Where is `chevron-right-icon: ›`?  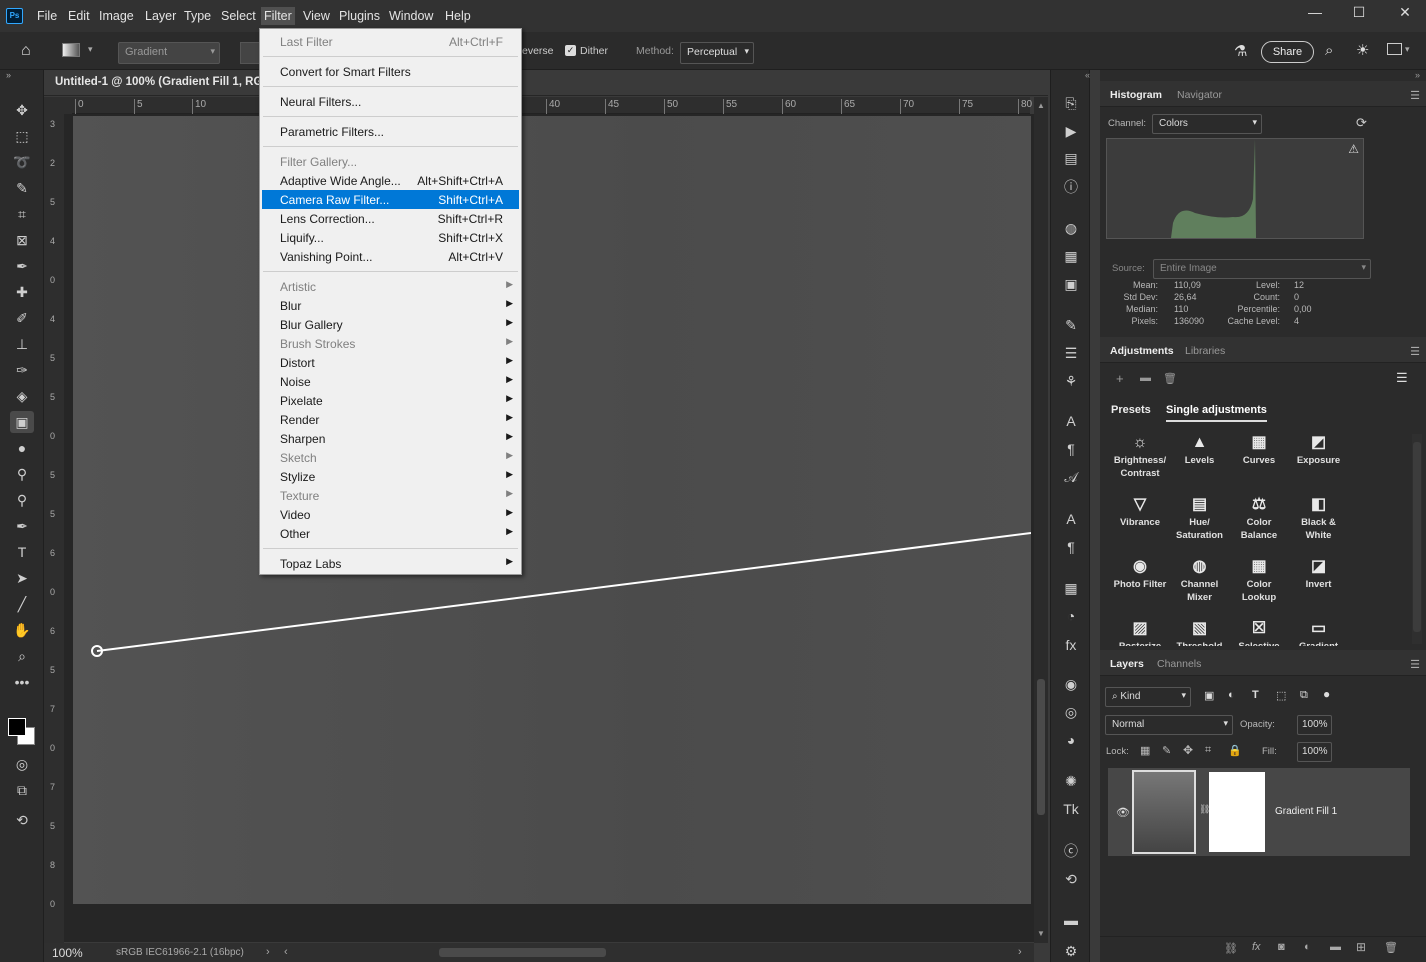
chevron-right-icon: › is located at coordinates (268, 952).